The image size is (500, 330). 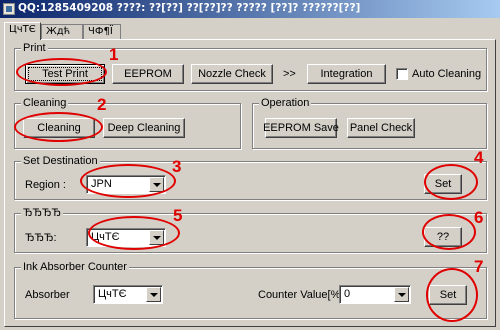 What do you see at coordinates (9, 9) in the screenshot?
I see `app-icon` at bounding box center [9, 9].